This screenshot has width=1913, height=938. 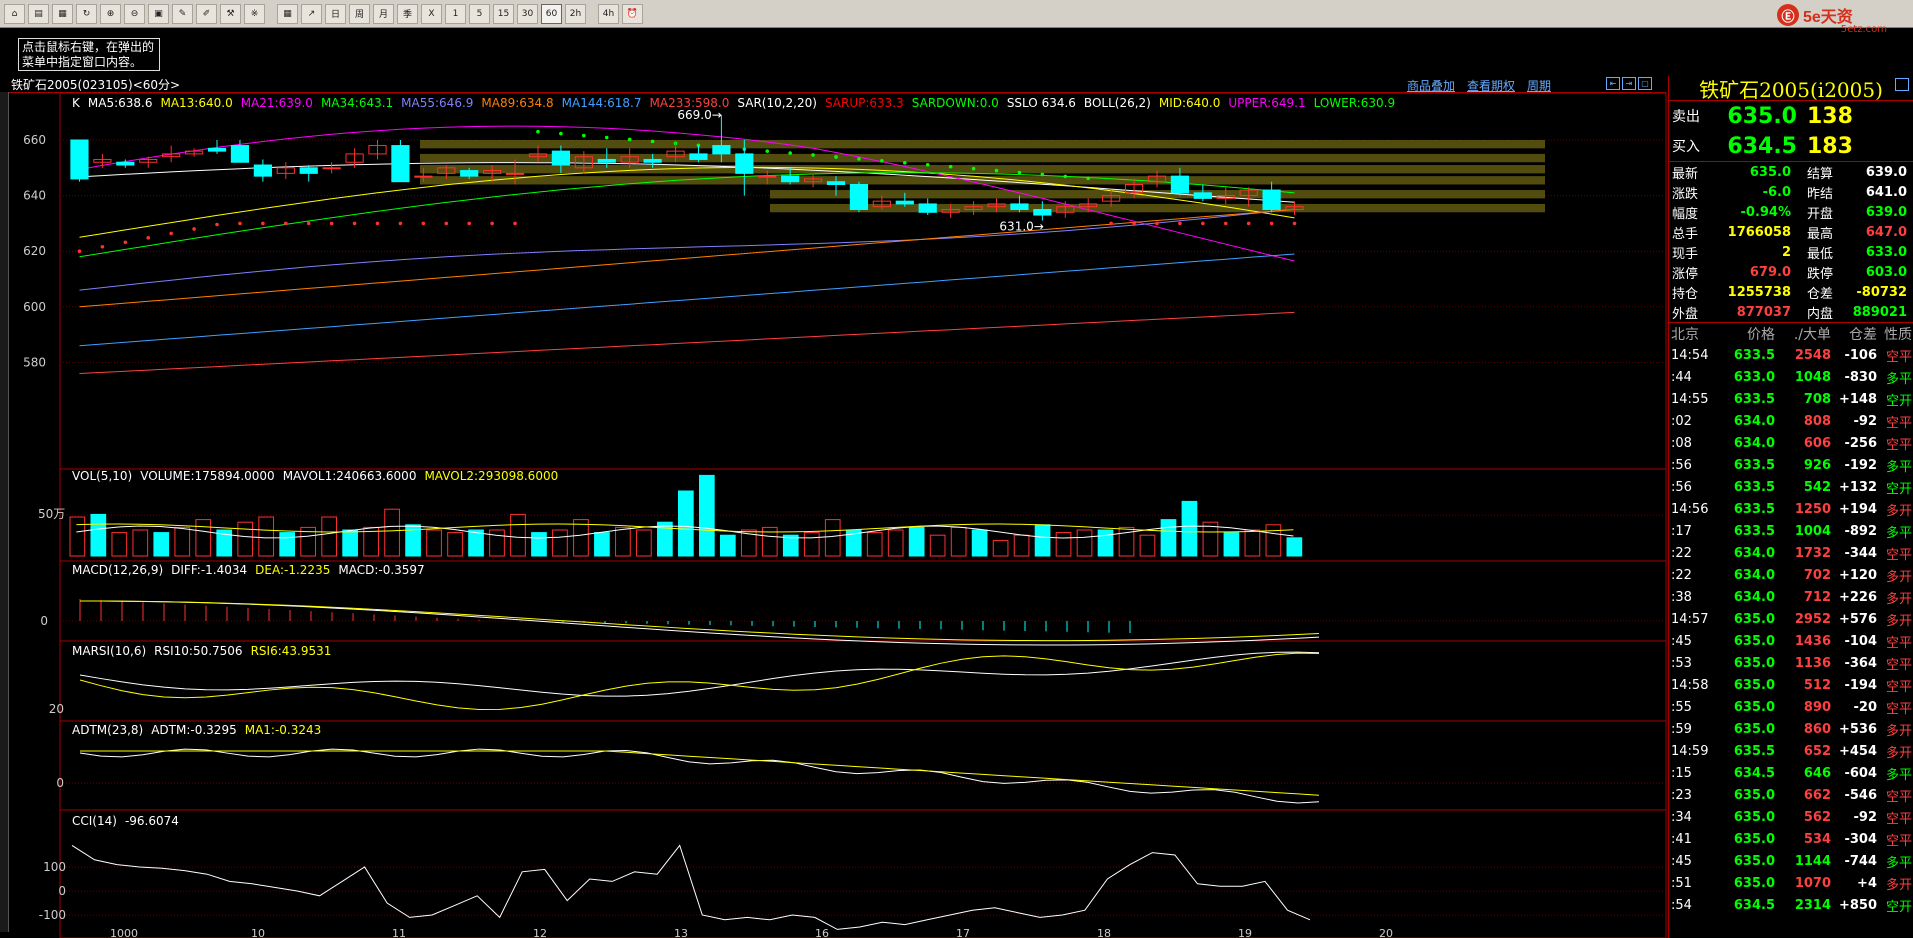 I want to click on tick-cell: 14:58, so click(x=1690, y=685).